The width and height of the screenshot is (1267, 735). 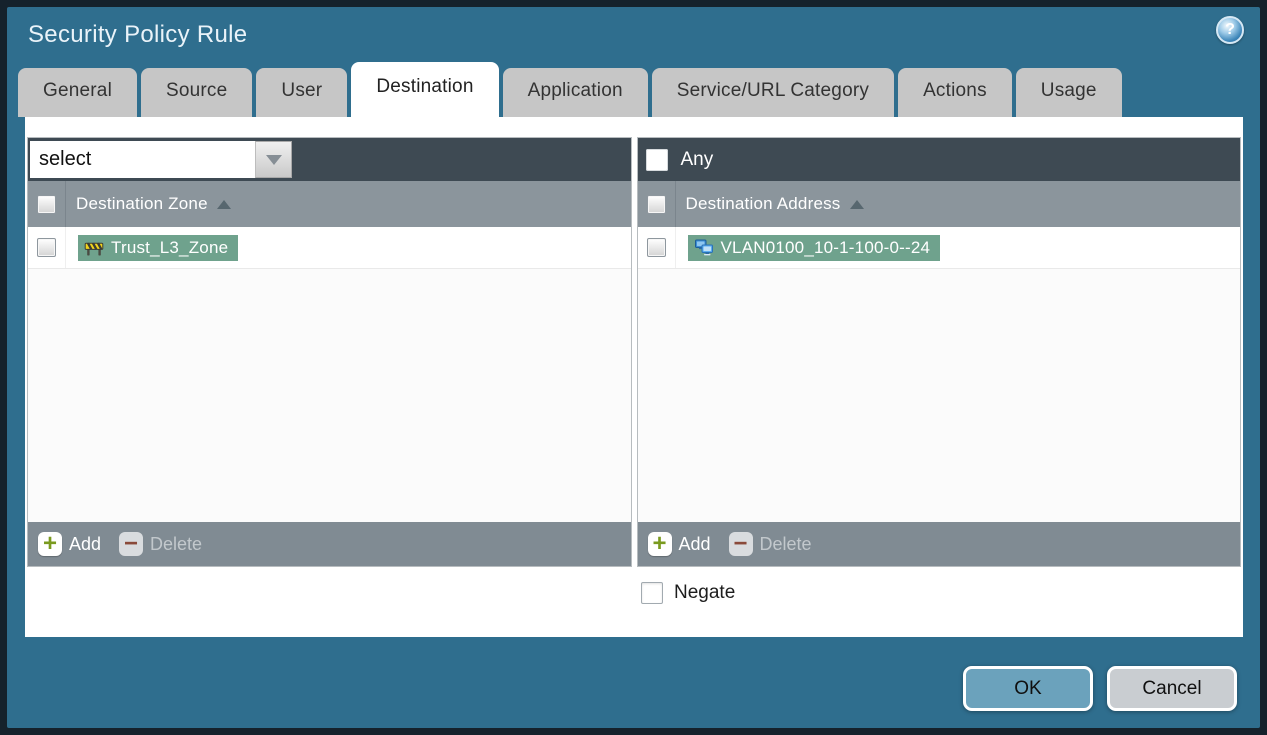 I want to click on zone-select-combo: select, so click(x=161, y=159).